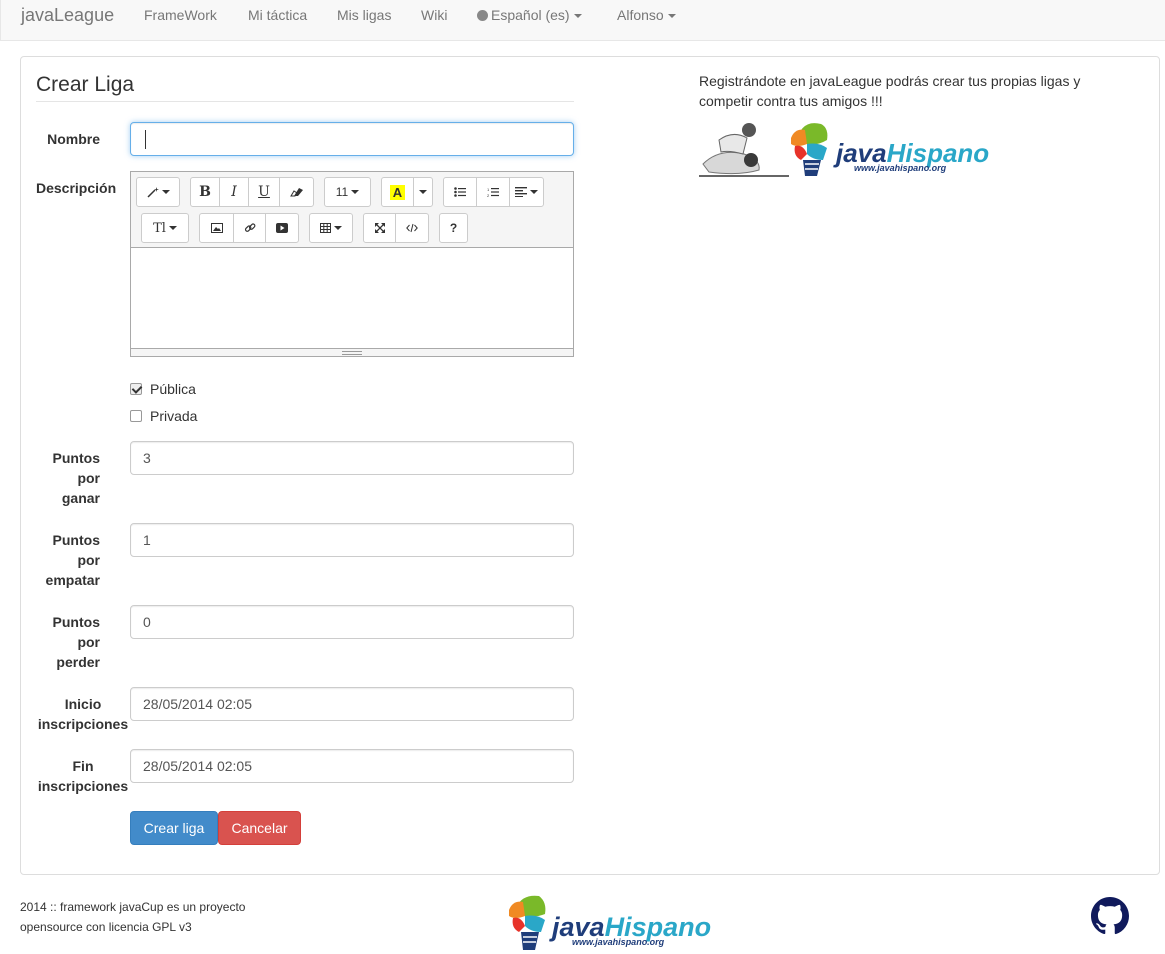 This screenshot has height=954, width=1165. Describe the element at coordinates (1110, 916) in the screenshot. I see `github-icon` at that location.